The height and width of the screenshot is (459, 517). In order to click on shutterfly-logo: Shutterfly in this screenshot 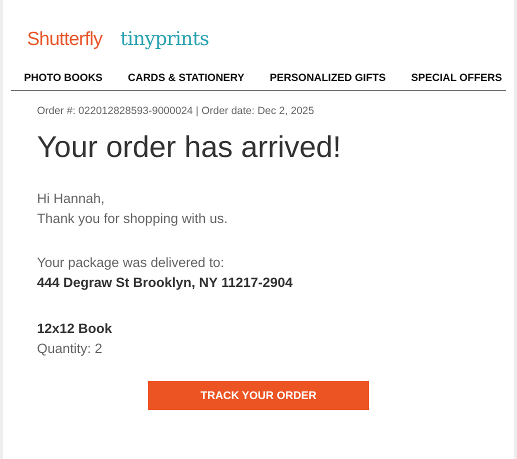, I will do `click(64, 40)`.